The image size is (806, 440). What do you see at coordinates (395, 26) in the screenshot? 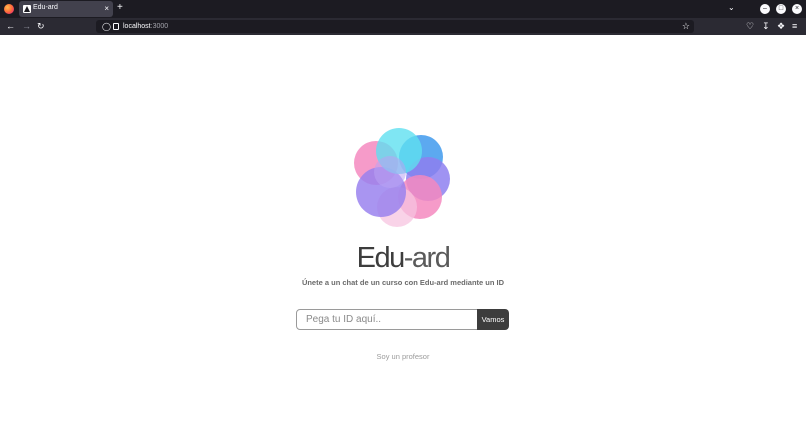
I see `url-bar: ◯ localhost:3000 ☆` at bounding box center [395, 26].